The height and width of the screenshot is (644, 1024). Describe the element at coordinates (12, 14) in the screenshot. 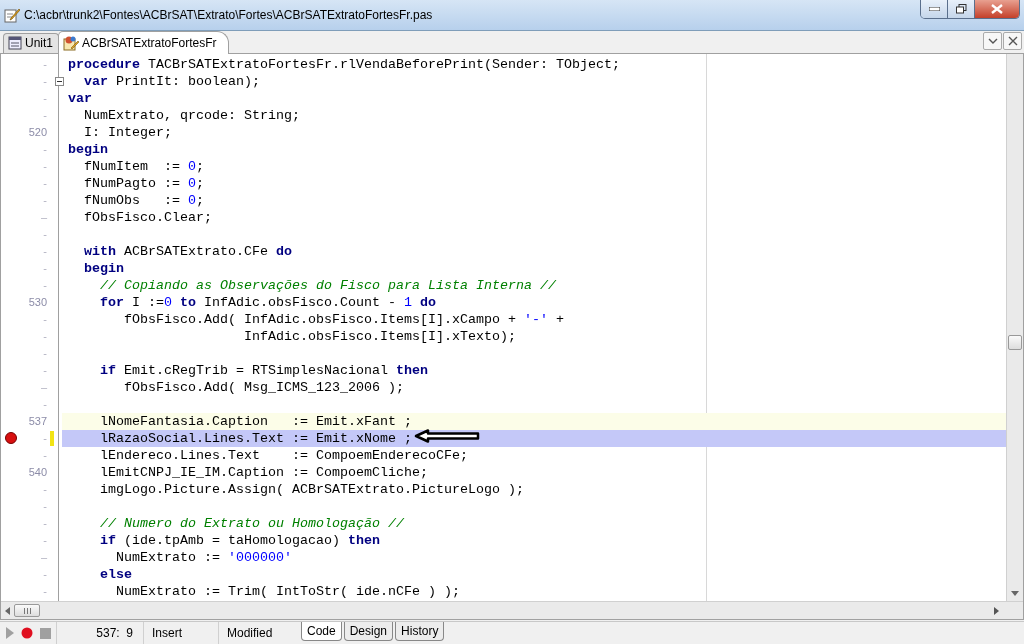

I see `edit-file-icon` at that location.